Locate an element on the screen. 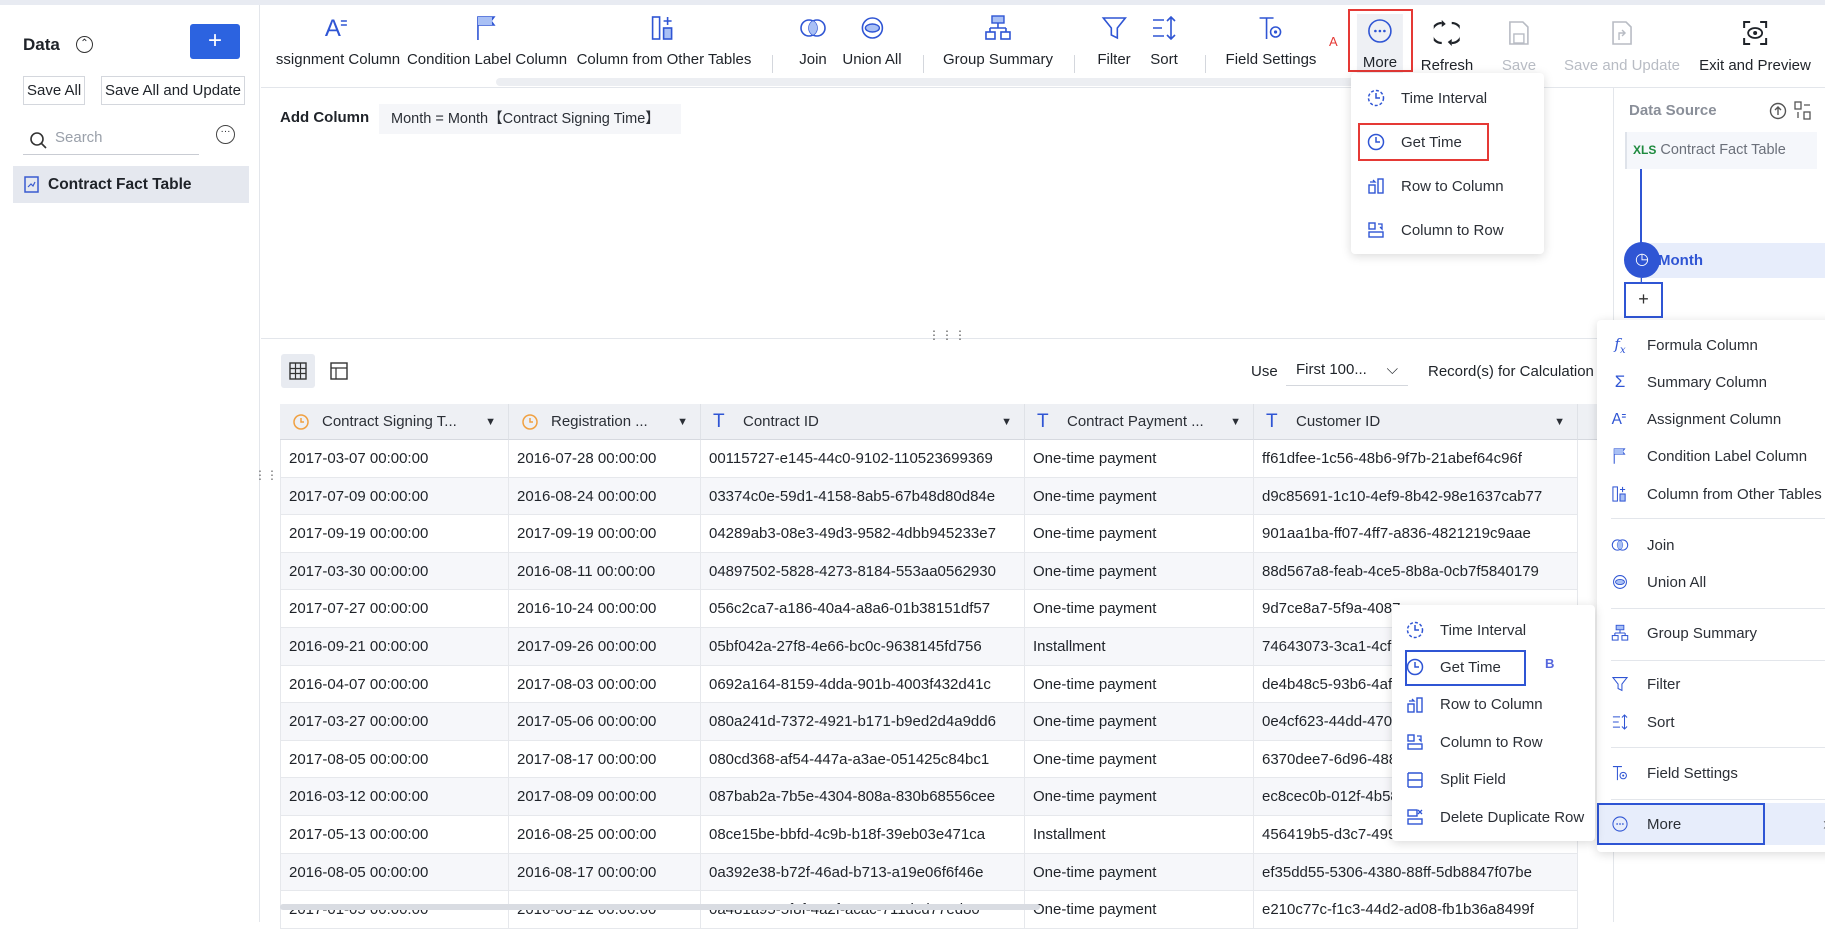 The image size is (1825, 929). menu-divider is located at coordinates (1718, 518).